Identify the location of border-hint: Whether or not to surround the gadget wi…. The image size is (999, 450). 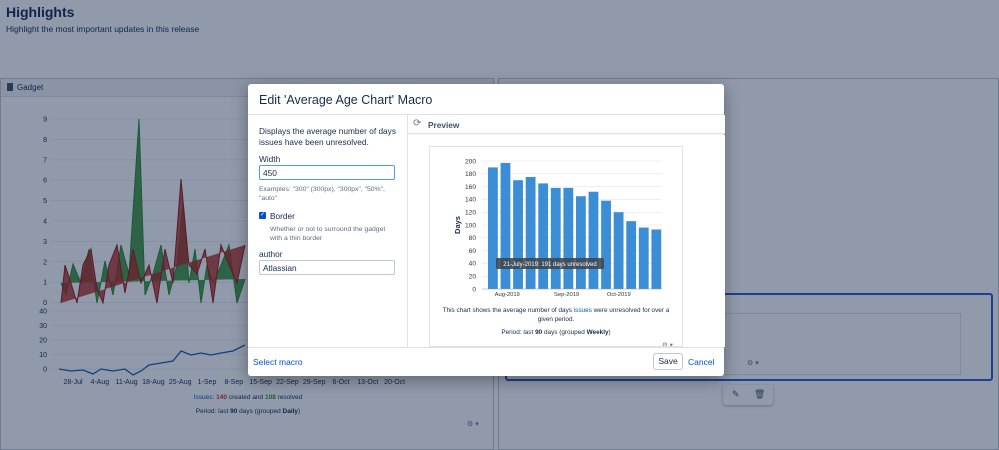
(328, 234).